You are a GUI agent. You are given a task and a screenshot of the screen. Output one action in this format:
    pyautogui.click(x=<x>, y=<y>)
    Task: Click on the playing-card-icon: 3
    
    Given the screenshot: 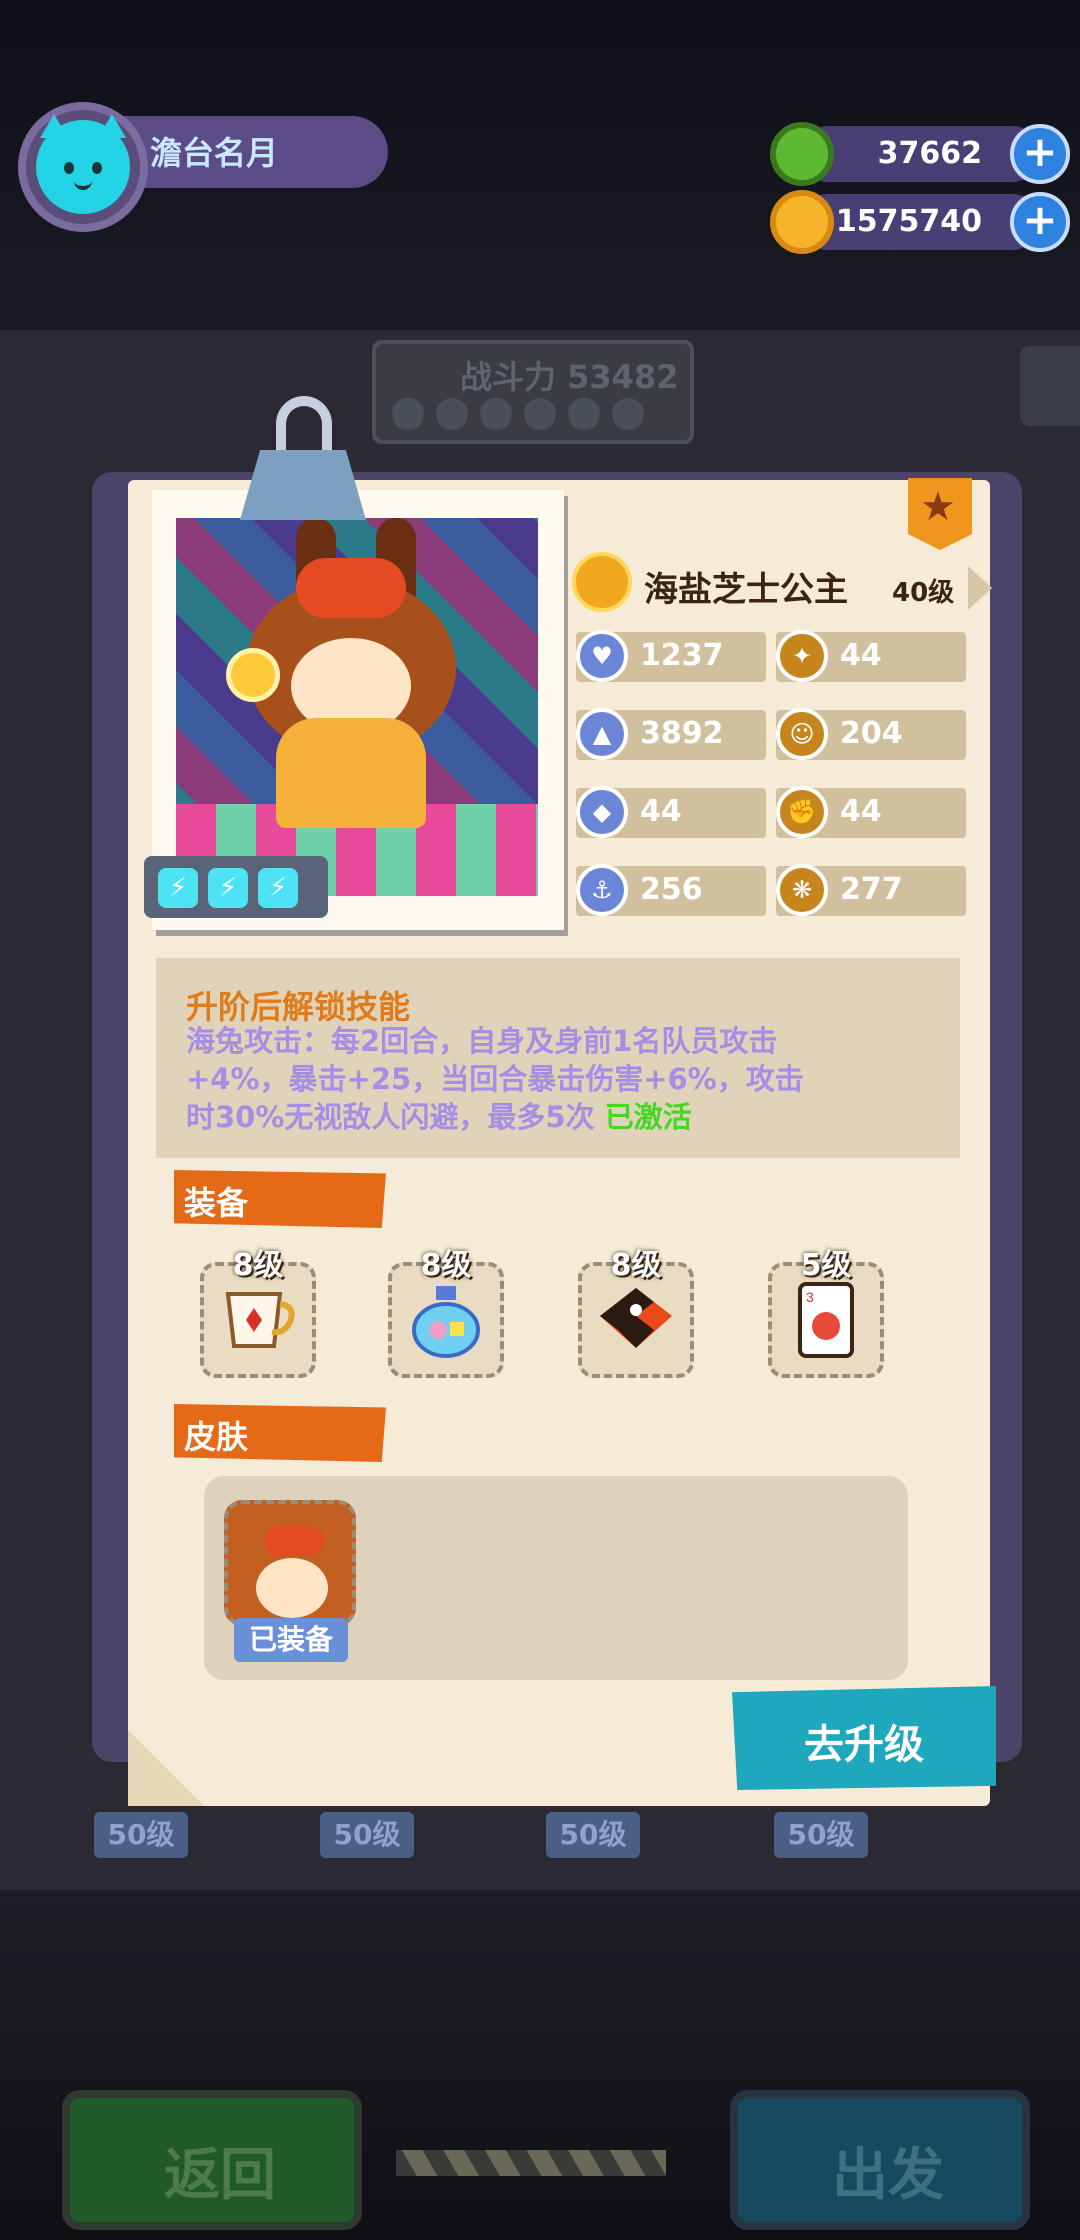 What is the action you would take?
    pyautogui.click(x=826, y=1320)
    